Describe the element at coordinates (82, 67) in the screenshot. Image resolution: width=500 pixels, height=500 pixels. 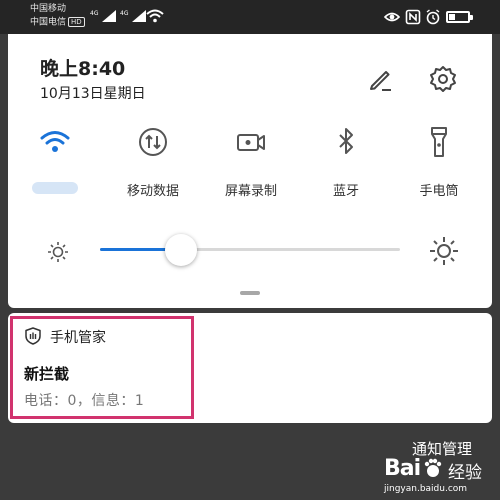
I see `clock-time: 晚上8:40` at that location.